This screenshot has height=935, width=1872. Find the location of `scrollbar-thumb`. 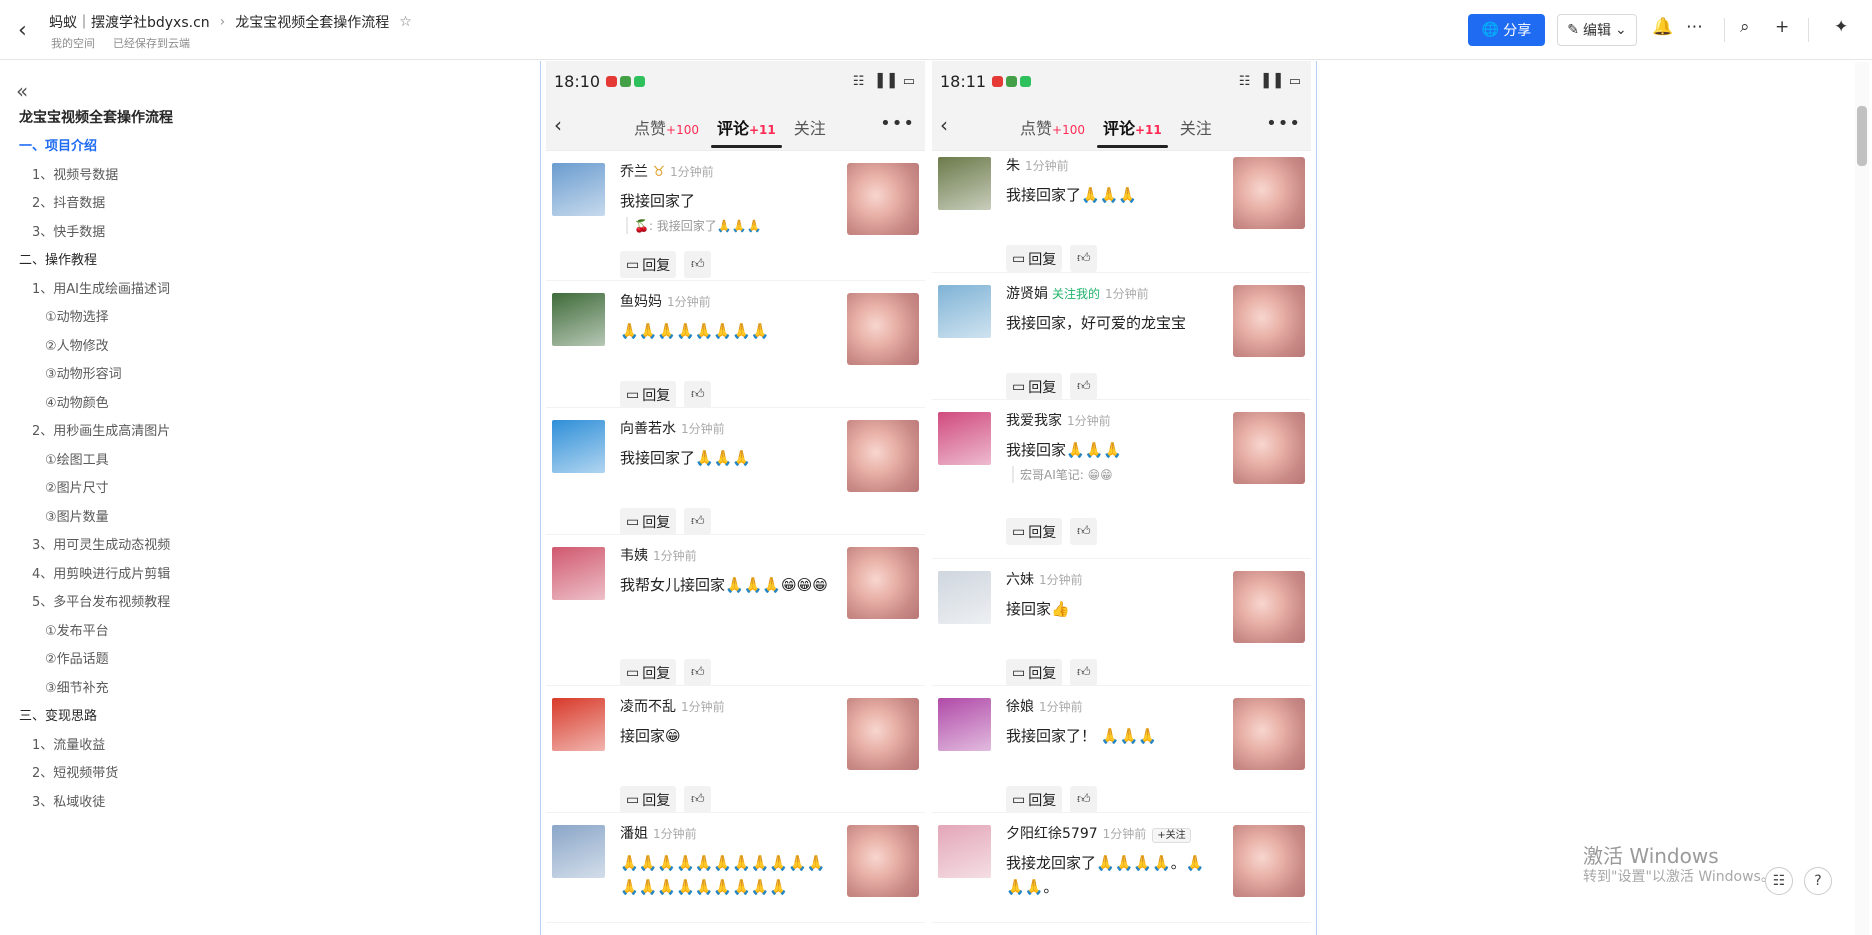

scrollbar-thumb is located at coordinates (1862, 136).